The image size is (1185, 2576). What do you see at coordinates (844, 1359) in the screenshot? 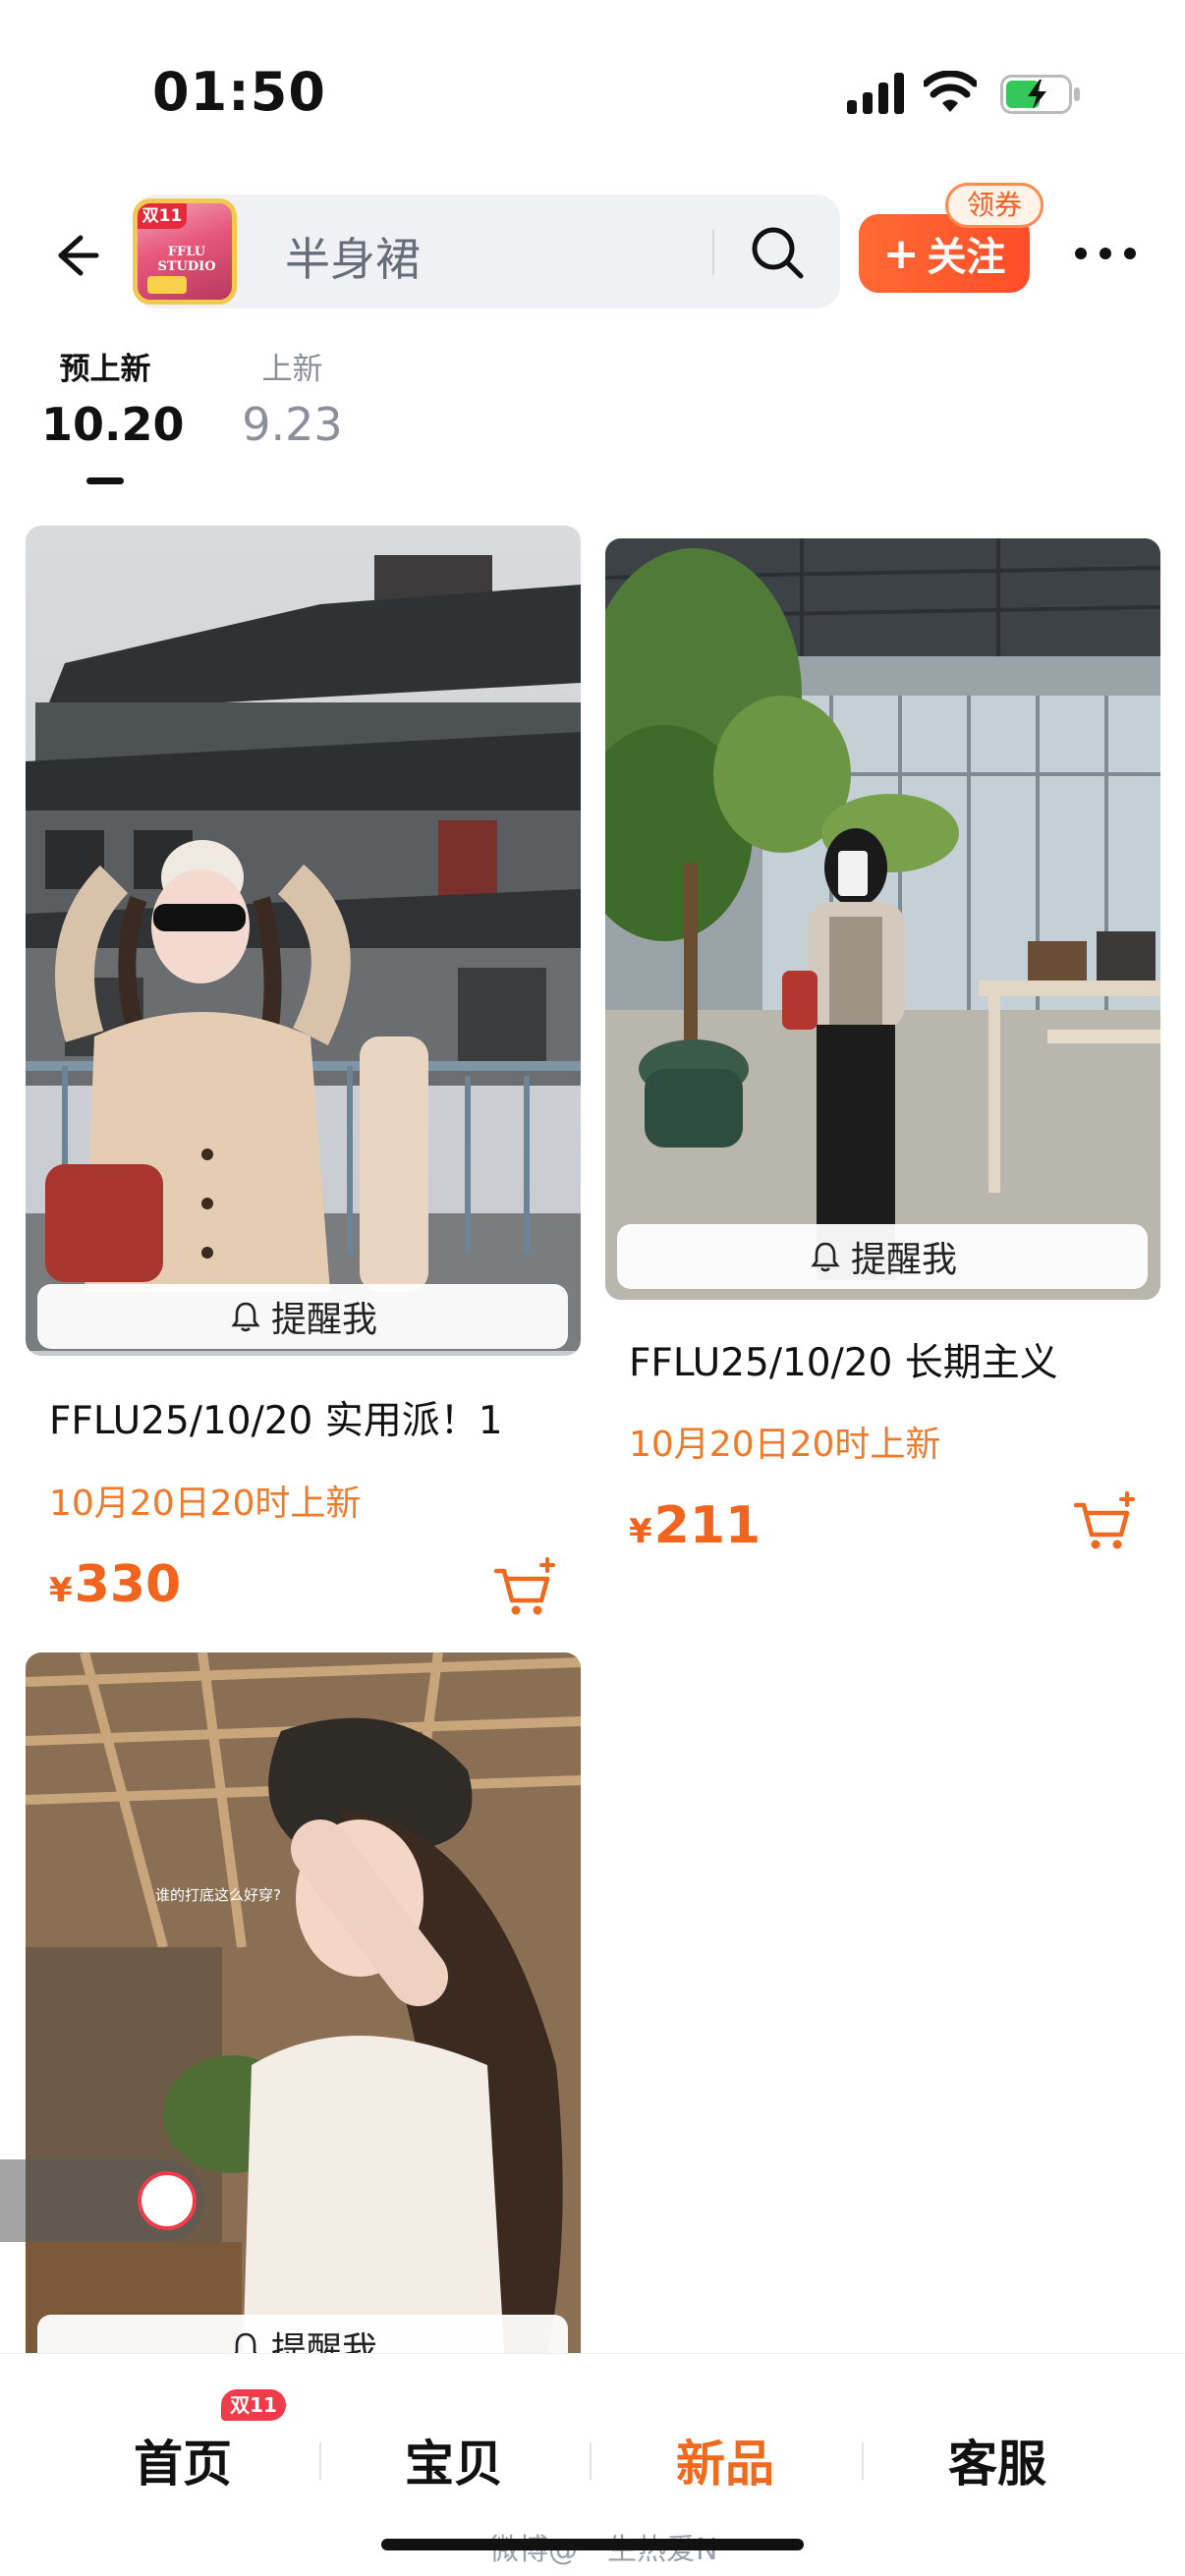
I see `product-title: FFLU25/10/20 长期主义` at bounding box center [844, 1359].